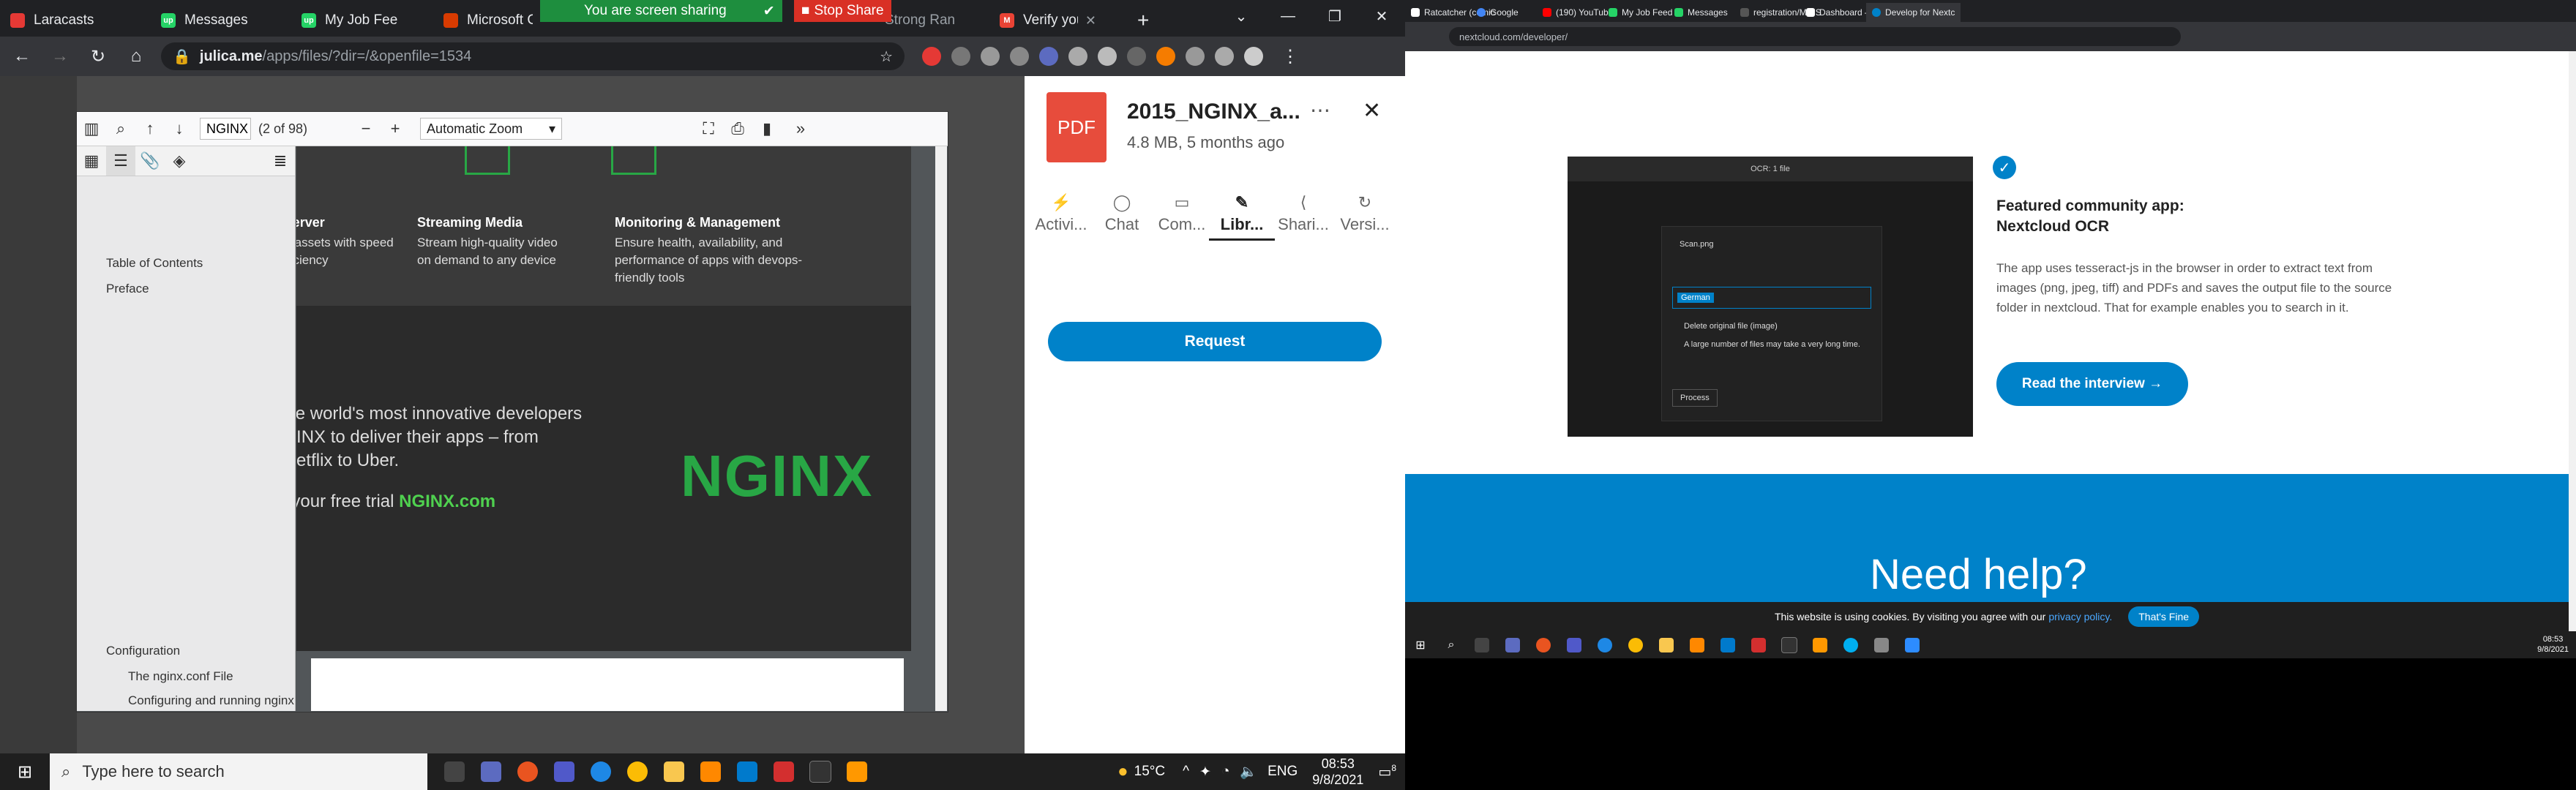  I want to click on minimize-icon: —, so click(1288, 16).